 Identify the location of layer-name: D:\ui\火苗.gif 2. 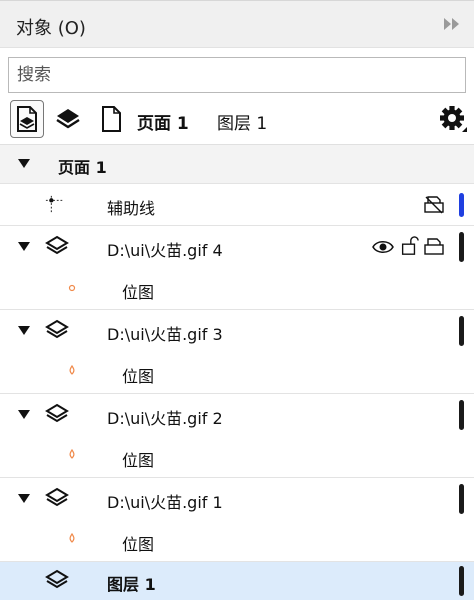
(165, 418).